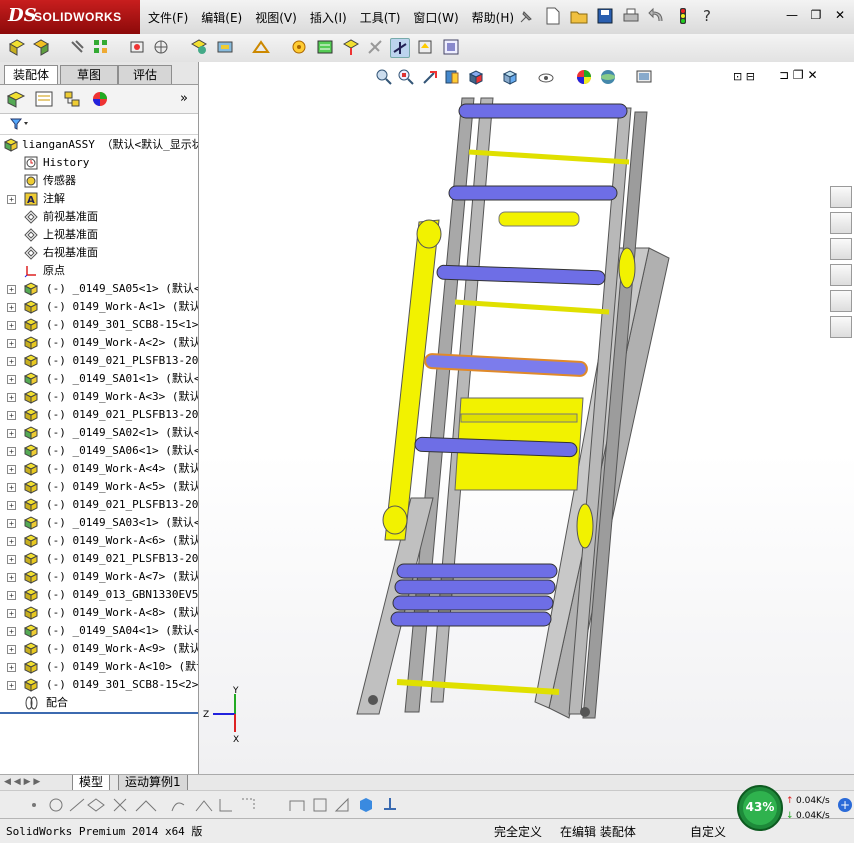  I want to click on menu-tools: 工具(T), so click(380, 17).